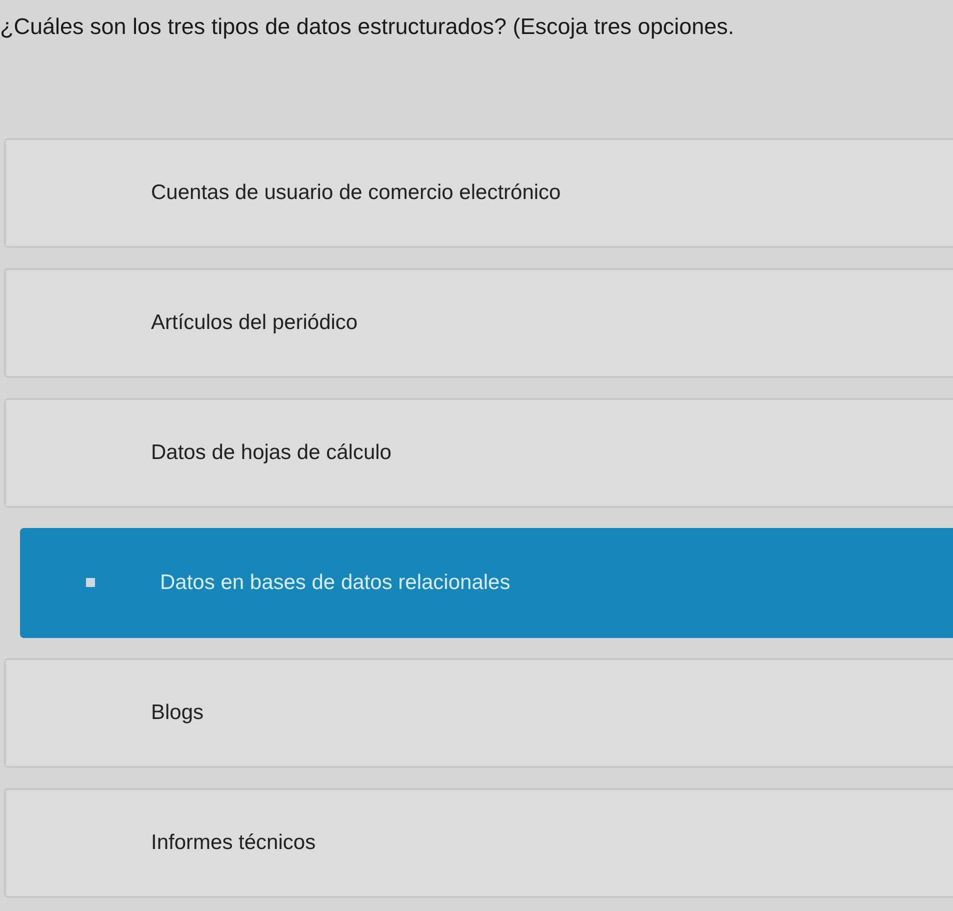 The image size is (953, 911). Describe the element at coordinates (478, 843) in the screenshot. I see `answer-option: Informes técnicos` at that location.